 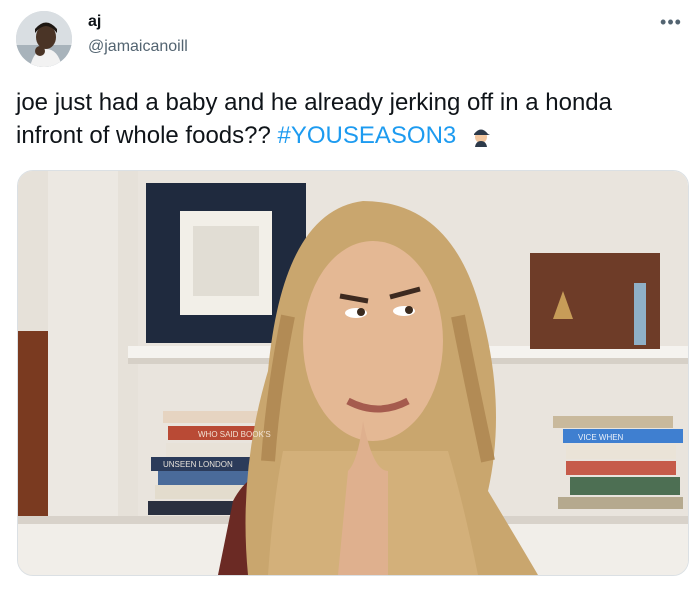 I want to click on book-spine-title: VICE WHEN, so click(x=601, y=437).